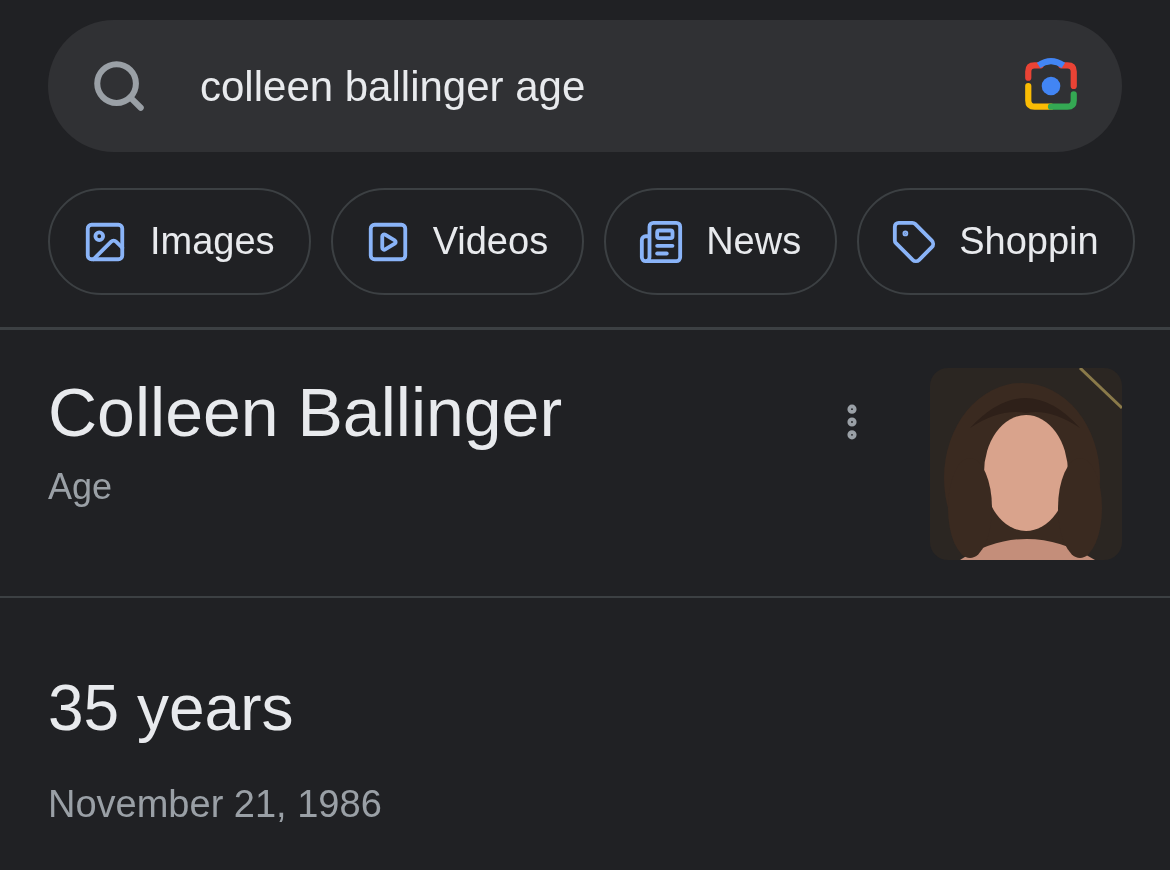 The height and width of the screenshot is (870, 1170). I want to click on search-bar: colleen ballinger age, so click(585, 86).